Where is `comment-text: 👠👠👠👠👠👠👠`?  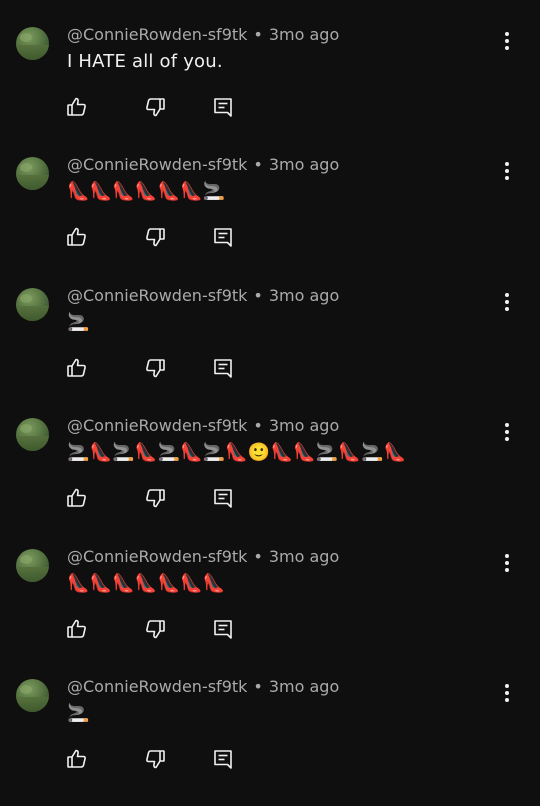 comment-text: 👠👠👠👠👠👠👠 is located at coordinates (146, 583).